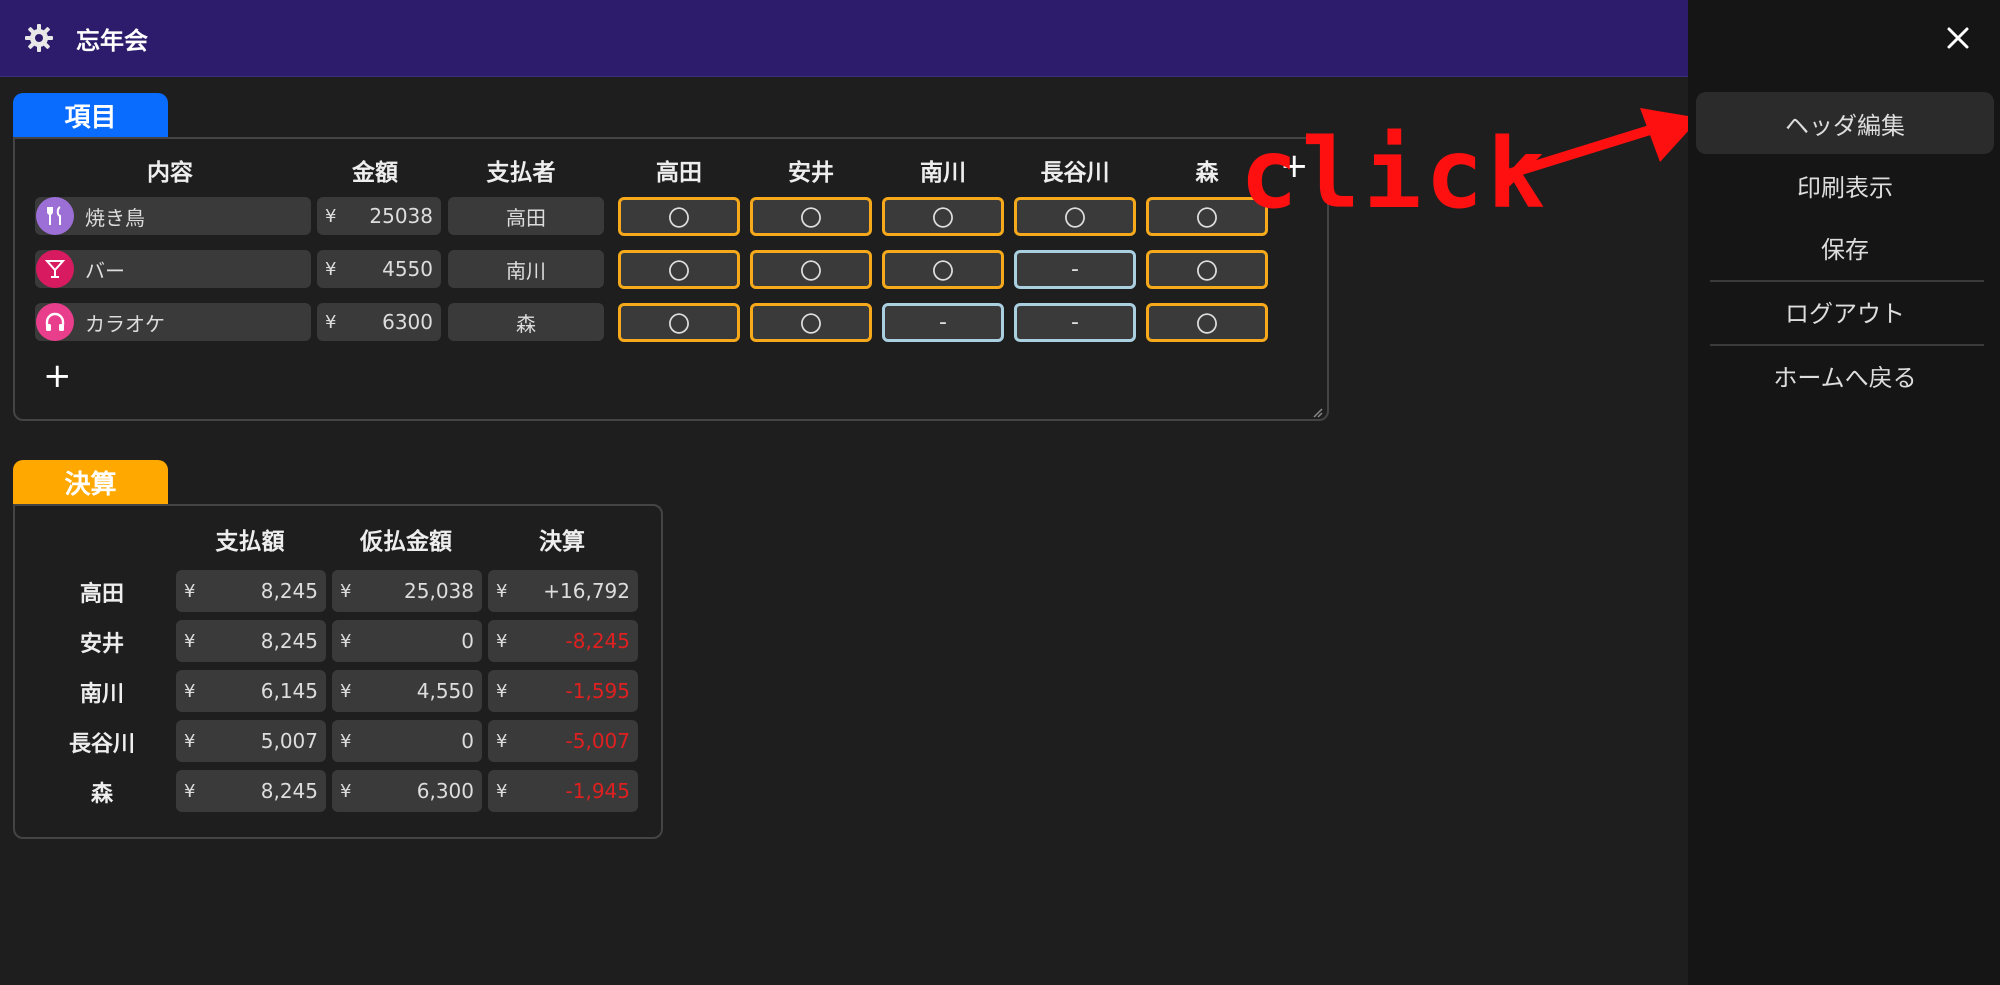 This screenshot has width=2000, height=985. Describe the element at coordinates (597, 641) in the screenshot. I see `settle-amount: -8,245` at that location.